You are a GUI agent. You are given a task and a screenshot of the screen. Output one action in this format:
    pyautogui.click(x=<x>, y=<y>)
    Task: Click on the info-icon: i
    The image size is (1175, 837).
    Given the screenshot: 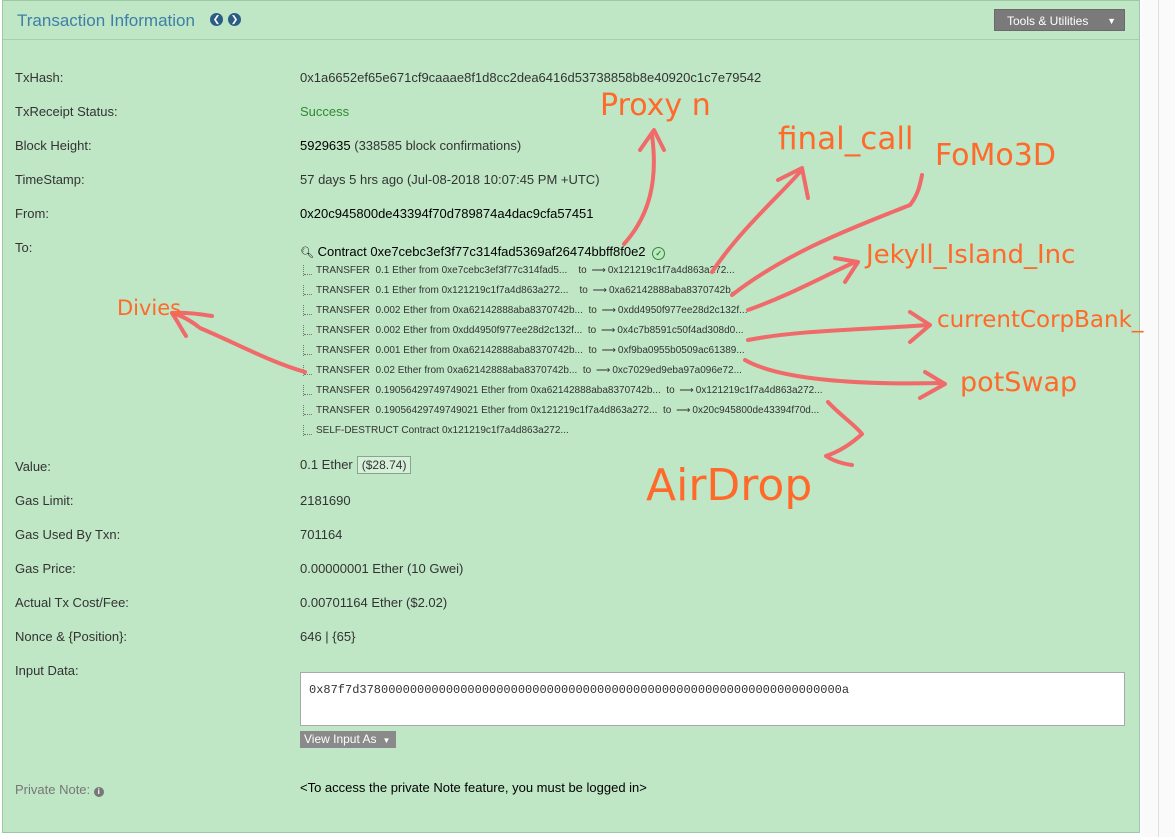 What is the action you would take?
    pyautogui.click(x=98, y=792)
    